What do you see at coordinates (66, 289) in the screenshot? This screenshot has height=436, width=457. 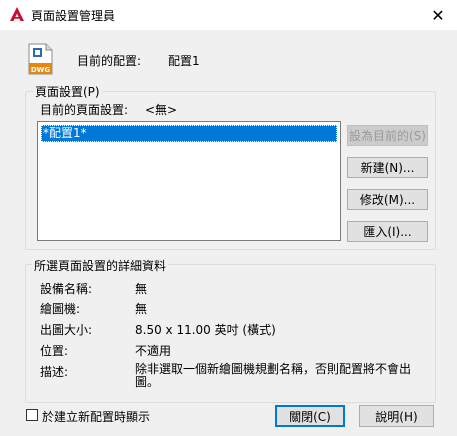 I see `device-name-label: 設備名稱:` at bounding box center [66, 289].